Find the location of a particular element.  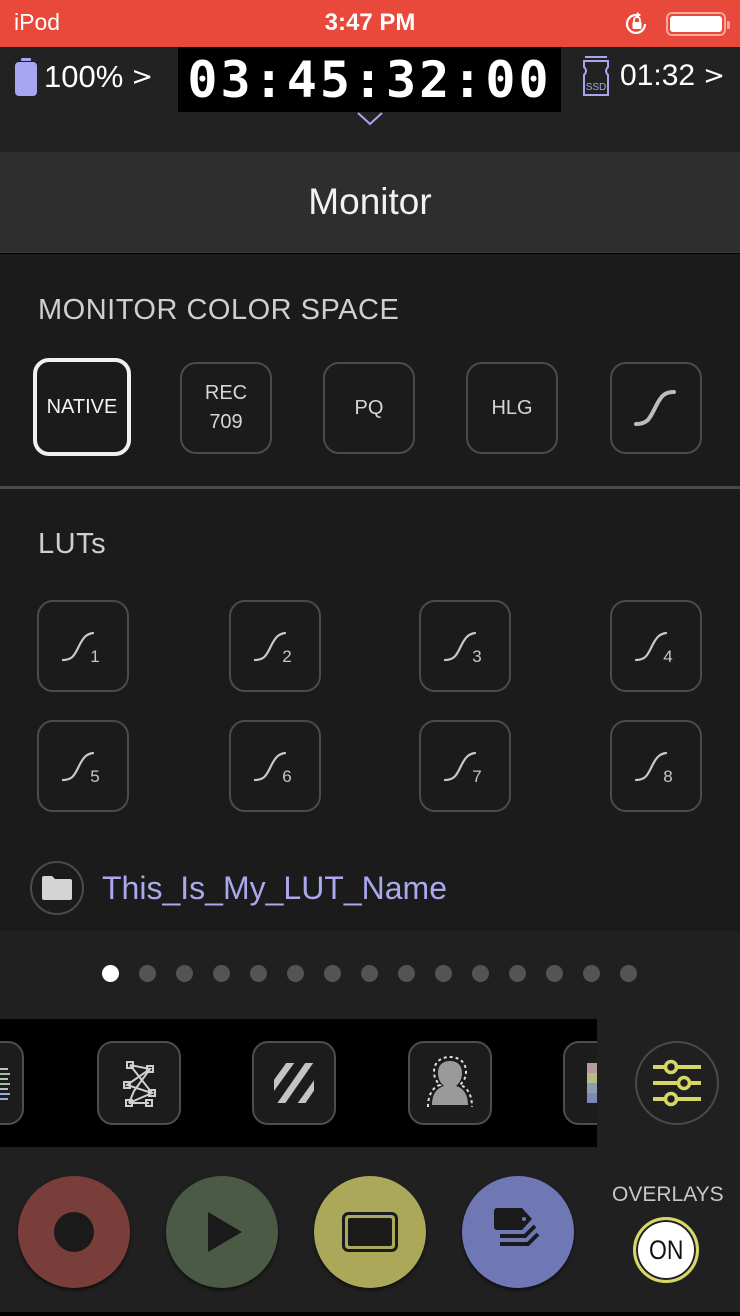

overlays-toggle: ON is located at coordinates (666, 1250).